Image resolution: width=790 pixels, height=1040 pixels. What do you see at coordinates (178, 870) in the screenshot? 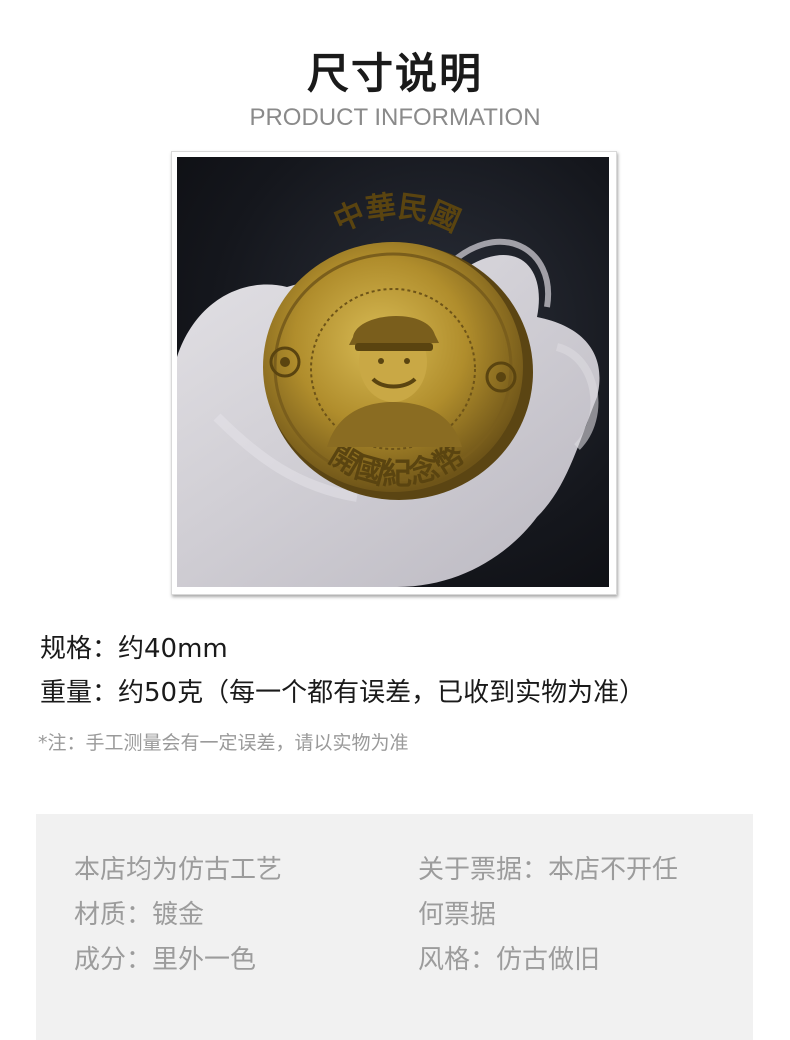
I see `info-craft: 本店均为仿古工艺` at bounding box center [178, 870].